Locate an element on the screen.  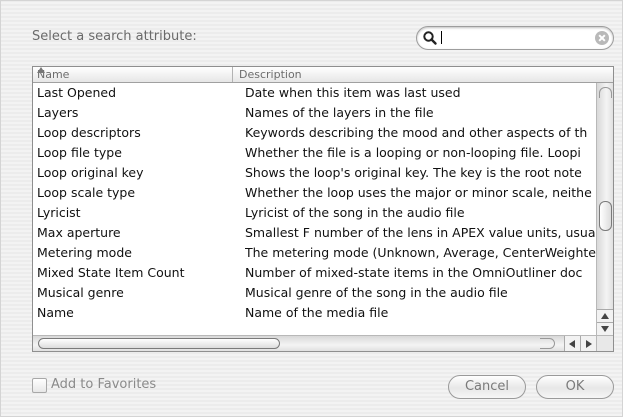
cell-name: Metering mode is located at coordinates (84, 252).